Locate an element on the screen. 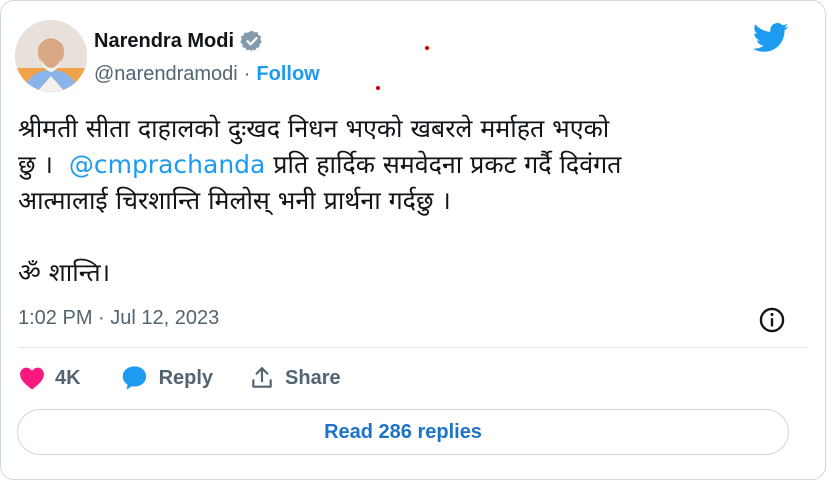  divider is located at coordinates (413, 347).